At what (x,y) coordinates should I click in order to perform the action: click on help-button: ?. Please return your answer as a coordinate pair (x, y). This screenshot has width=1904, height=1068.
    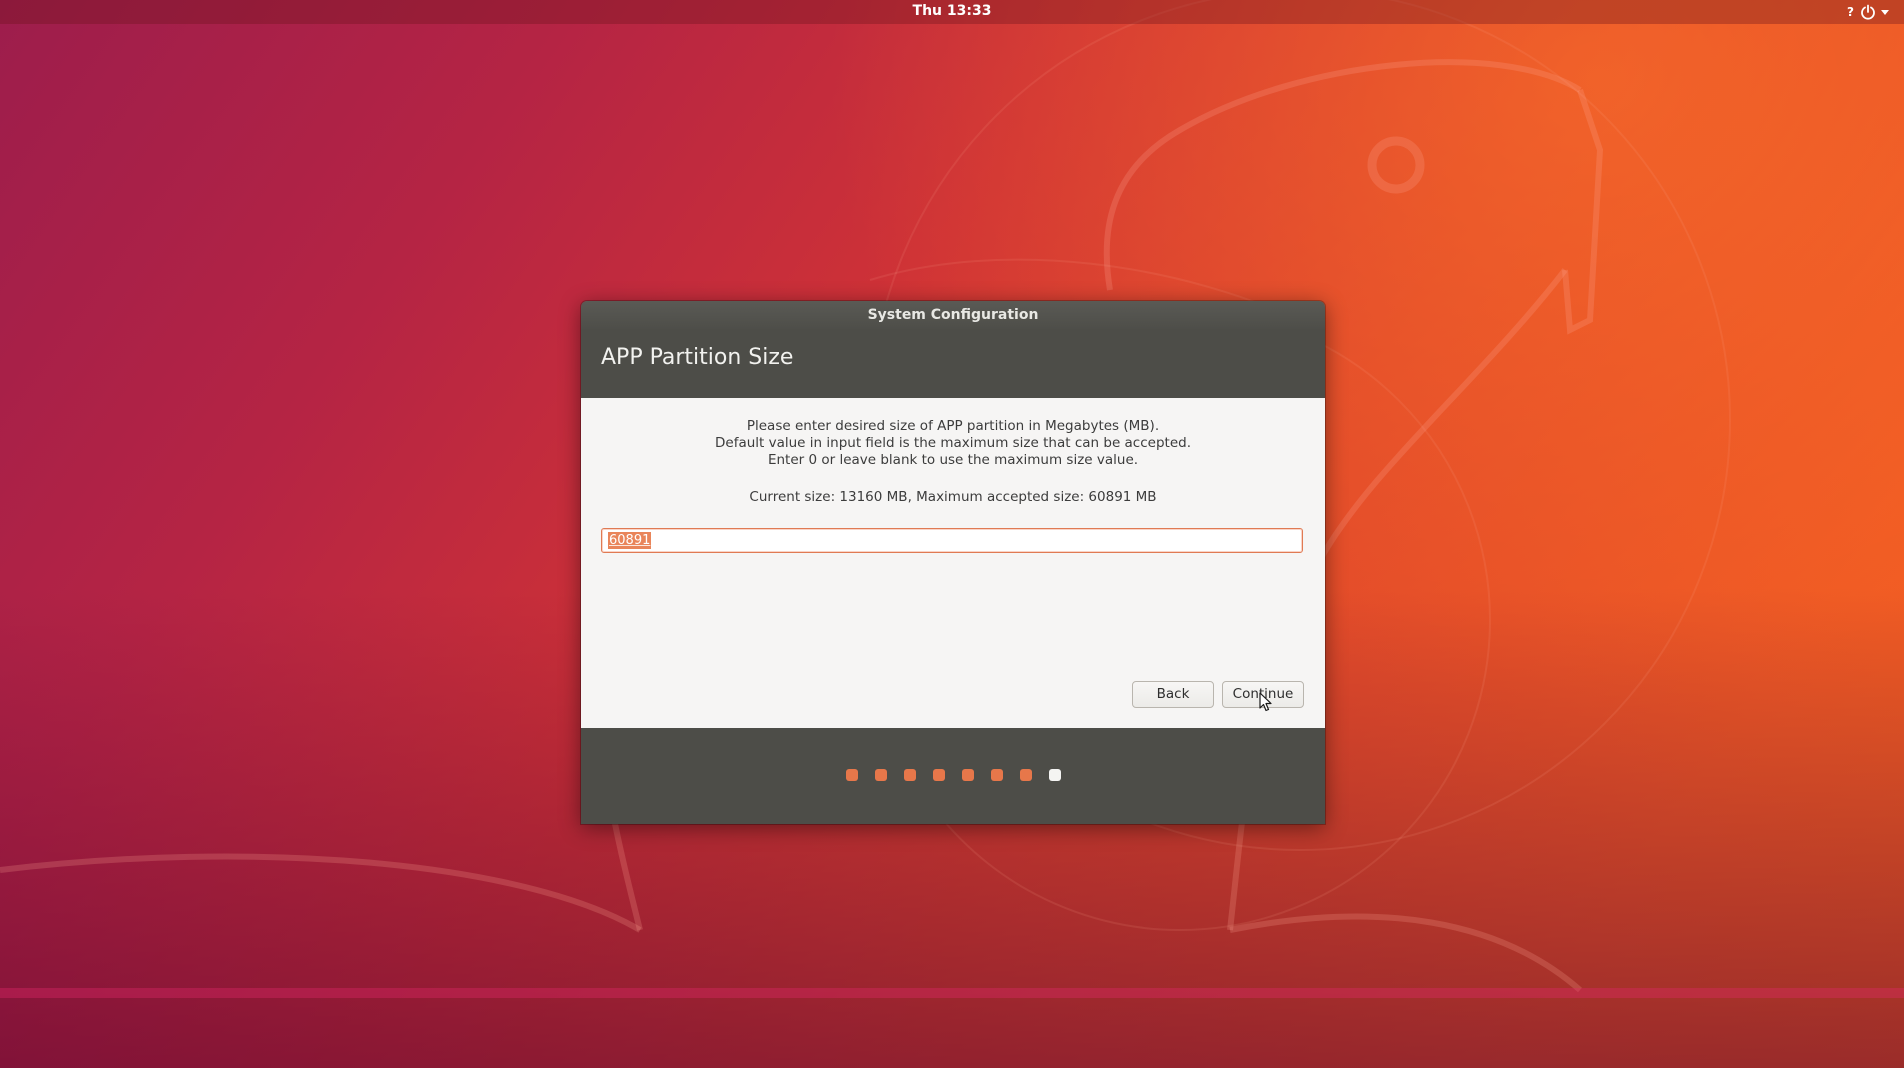
    Looking at the image, I should click on (1850, 12).